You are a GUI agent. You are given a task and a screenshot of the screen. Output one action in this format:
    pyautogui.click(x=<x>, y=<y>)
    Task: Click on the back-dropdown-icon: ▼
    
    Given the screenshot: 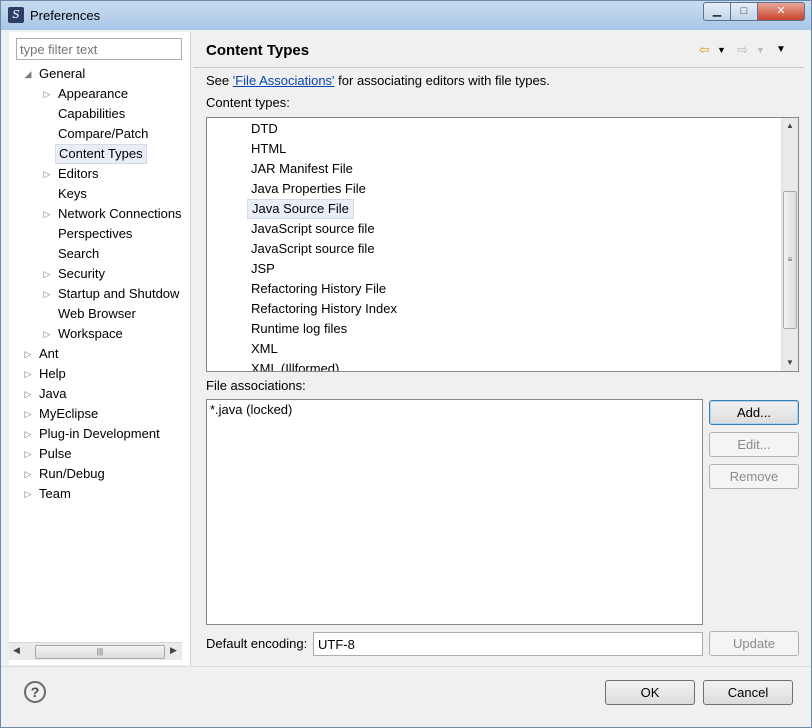 What is the action you would take?
    pyautogui.click(x=721, y=50)
    